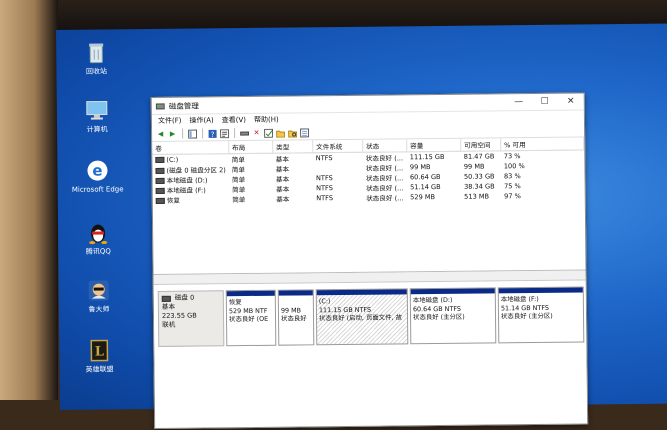 The image size is (667, 430). I want to click on filesystem-cell, so click(338, 168).